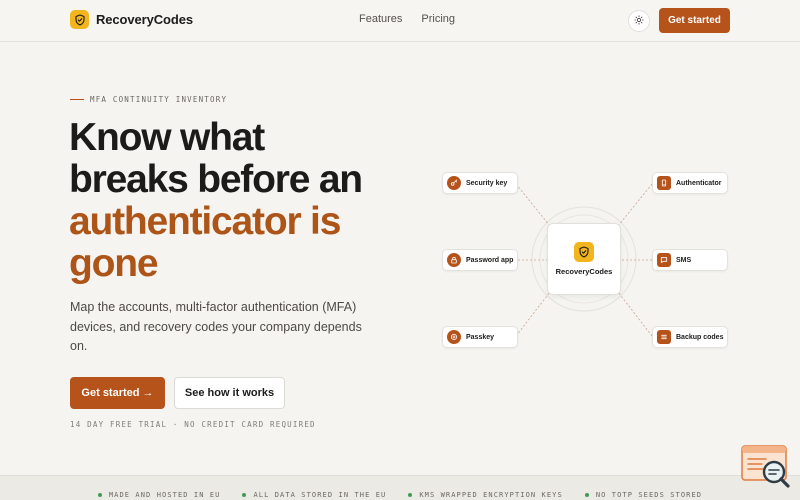 This screenshot has height=500, width=800. Describe the element at coordinates (454, 337) in the screenshot. I see `fingerprint-icon` at that location.